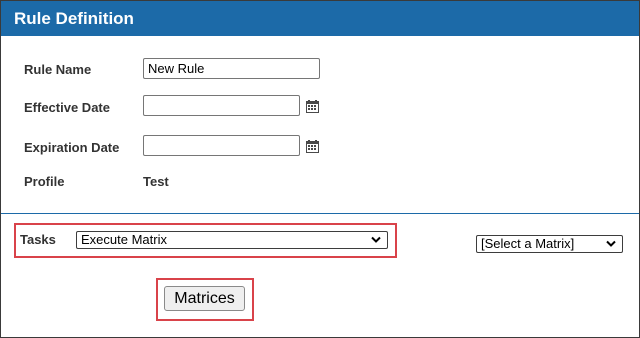  Describe the element at coordinates (528, 243) in the screenshot. I see `matrix-select-value: [Select a Matrix]` at that location.